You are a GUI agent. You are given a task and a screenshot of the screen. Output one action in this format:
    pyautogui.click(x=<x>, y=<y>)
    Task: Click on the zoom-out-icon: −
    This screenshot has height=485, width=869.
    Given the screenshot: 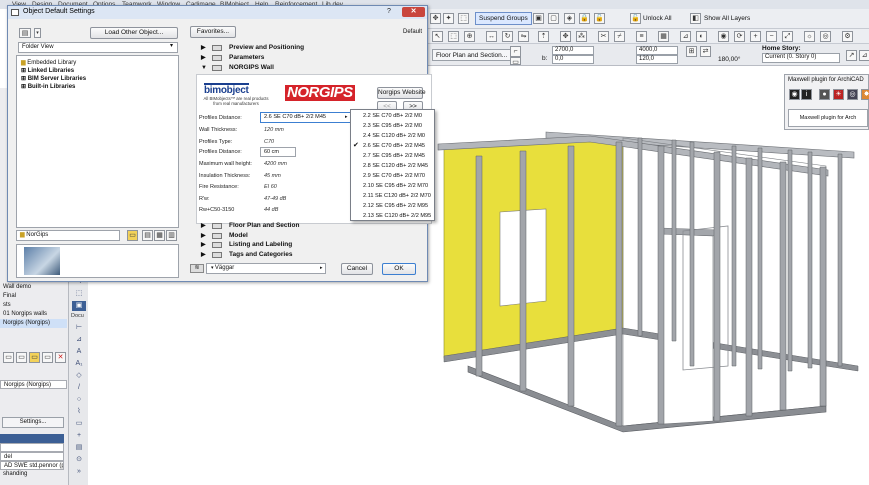 What is the action you would take?
    pyautogui.click(x=771, y=36)
    